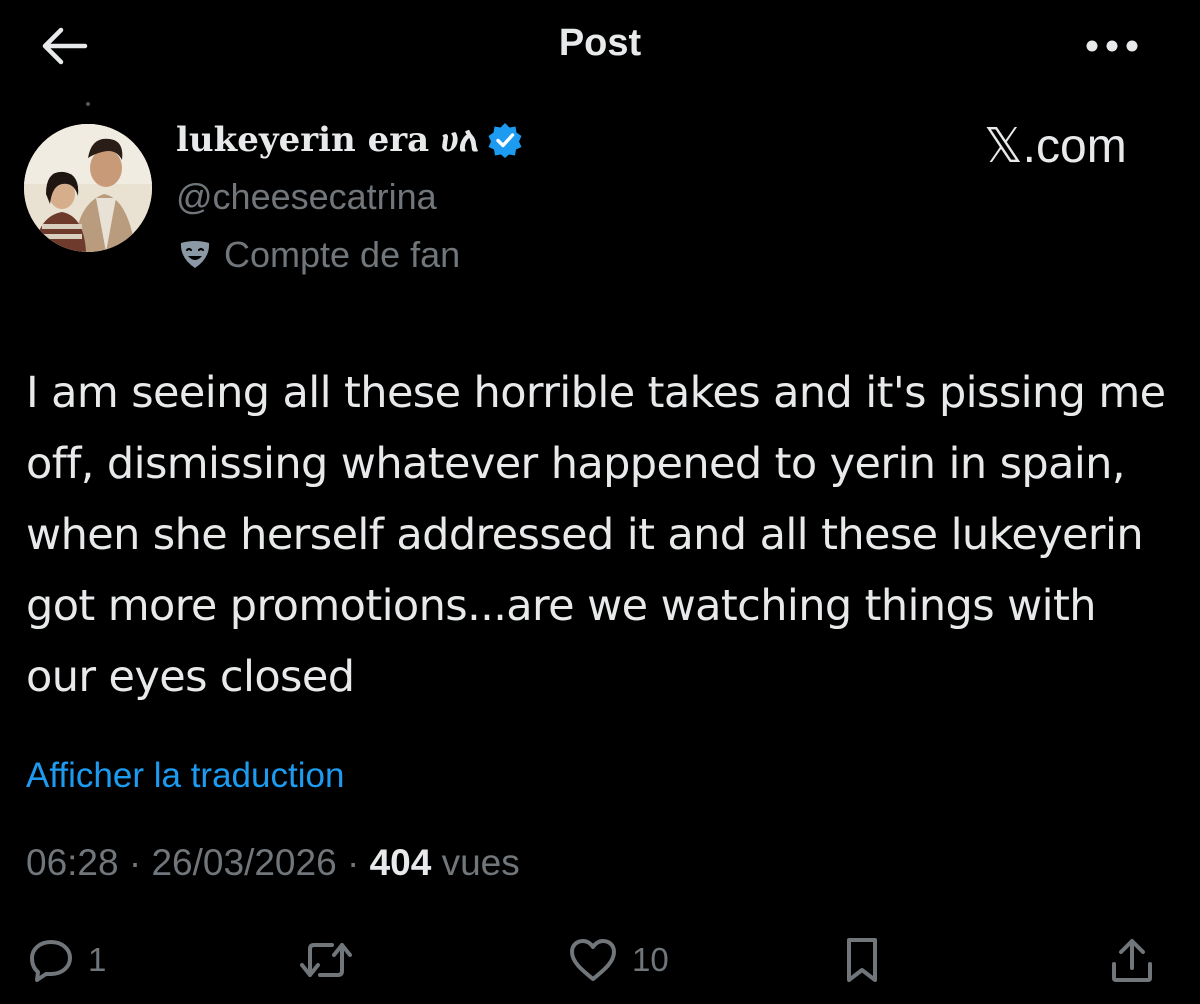 The image size is (1200, 1004). I want to click on more-options-button, so click(1112, 46).